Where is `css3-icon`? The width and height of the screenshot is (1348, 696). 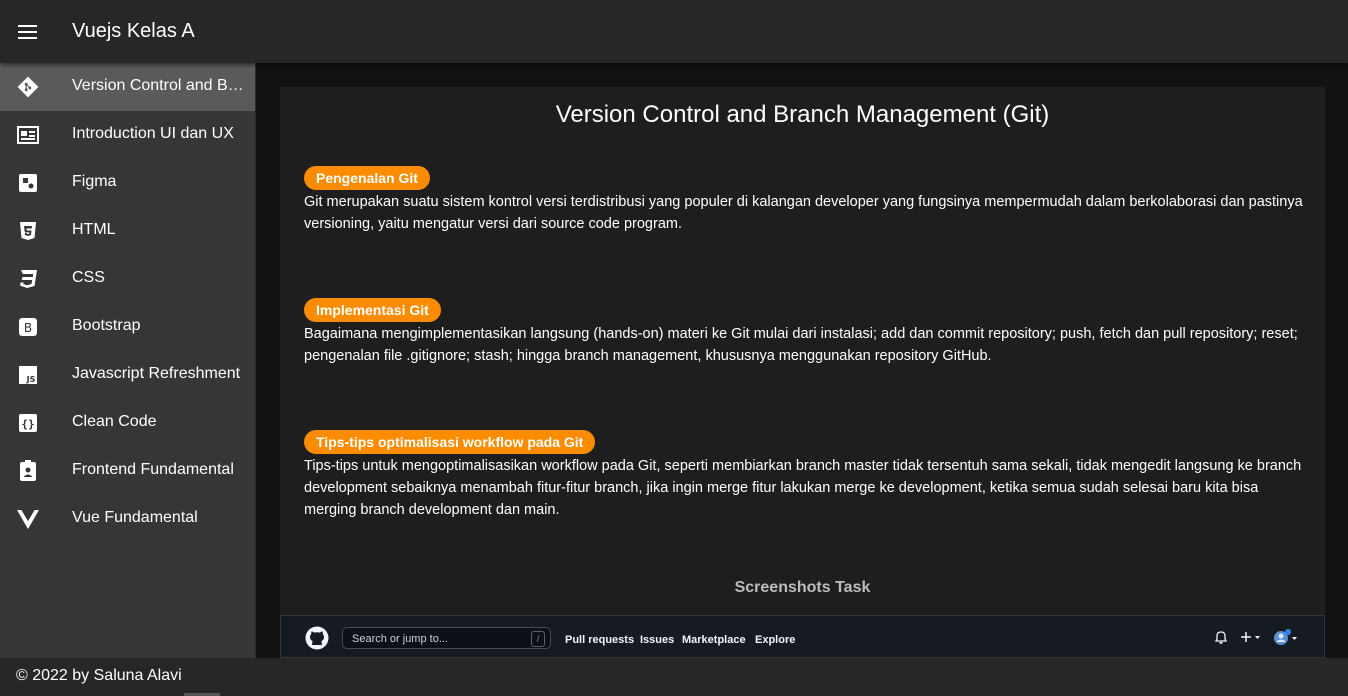 css3-icon is located at coordinates (28, 279).